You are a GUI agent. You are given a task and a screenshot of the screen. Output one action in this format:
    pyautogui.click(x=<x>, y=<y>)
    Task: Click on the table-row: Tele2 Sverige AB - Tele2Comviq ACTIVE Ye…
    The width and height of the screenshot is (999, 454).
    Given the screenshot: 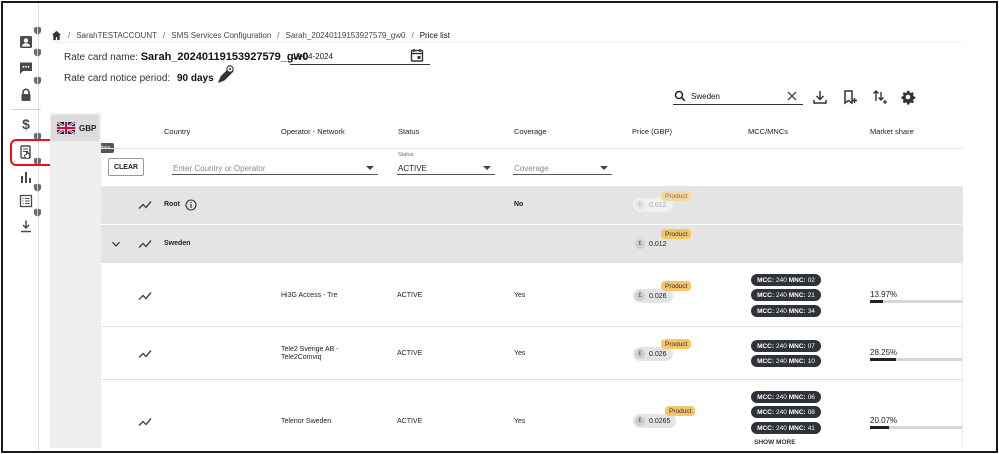 What is the action you would take?
    pyautogui.click(x=532, y=354)
    